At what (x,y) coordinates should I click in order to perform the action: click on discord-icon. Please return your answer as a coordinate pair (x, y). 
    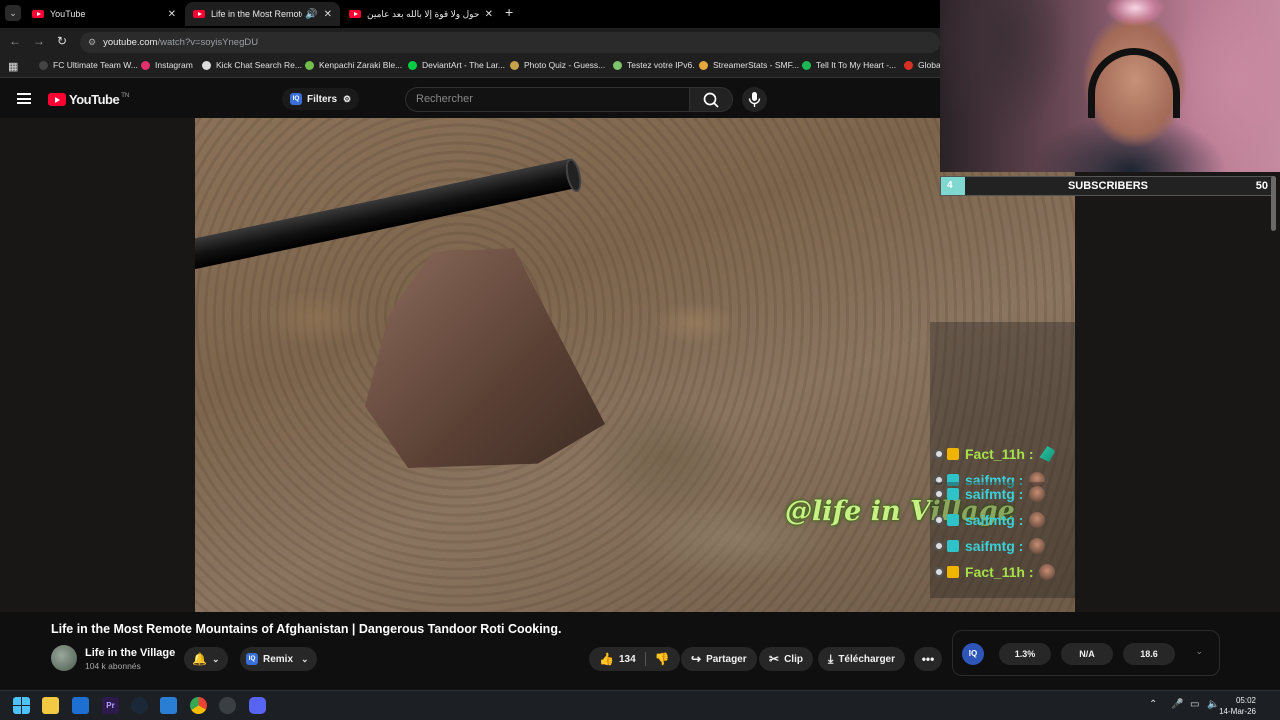
    Looking at the image, I should click on (257, 705).